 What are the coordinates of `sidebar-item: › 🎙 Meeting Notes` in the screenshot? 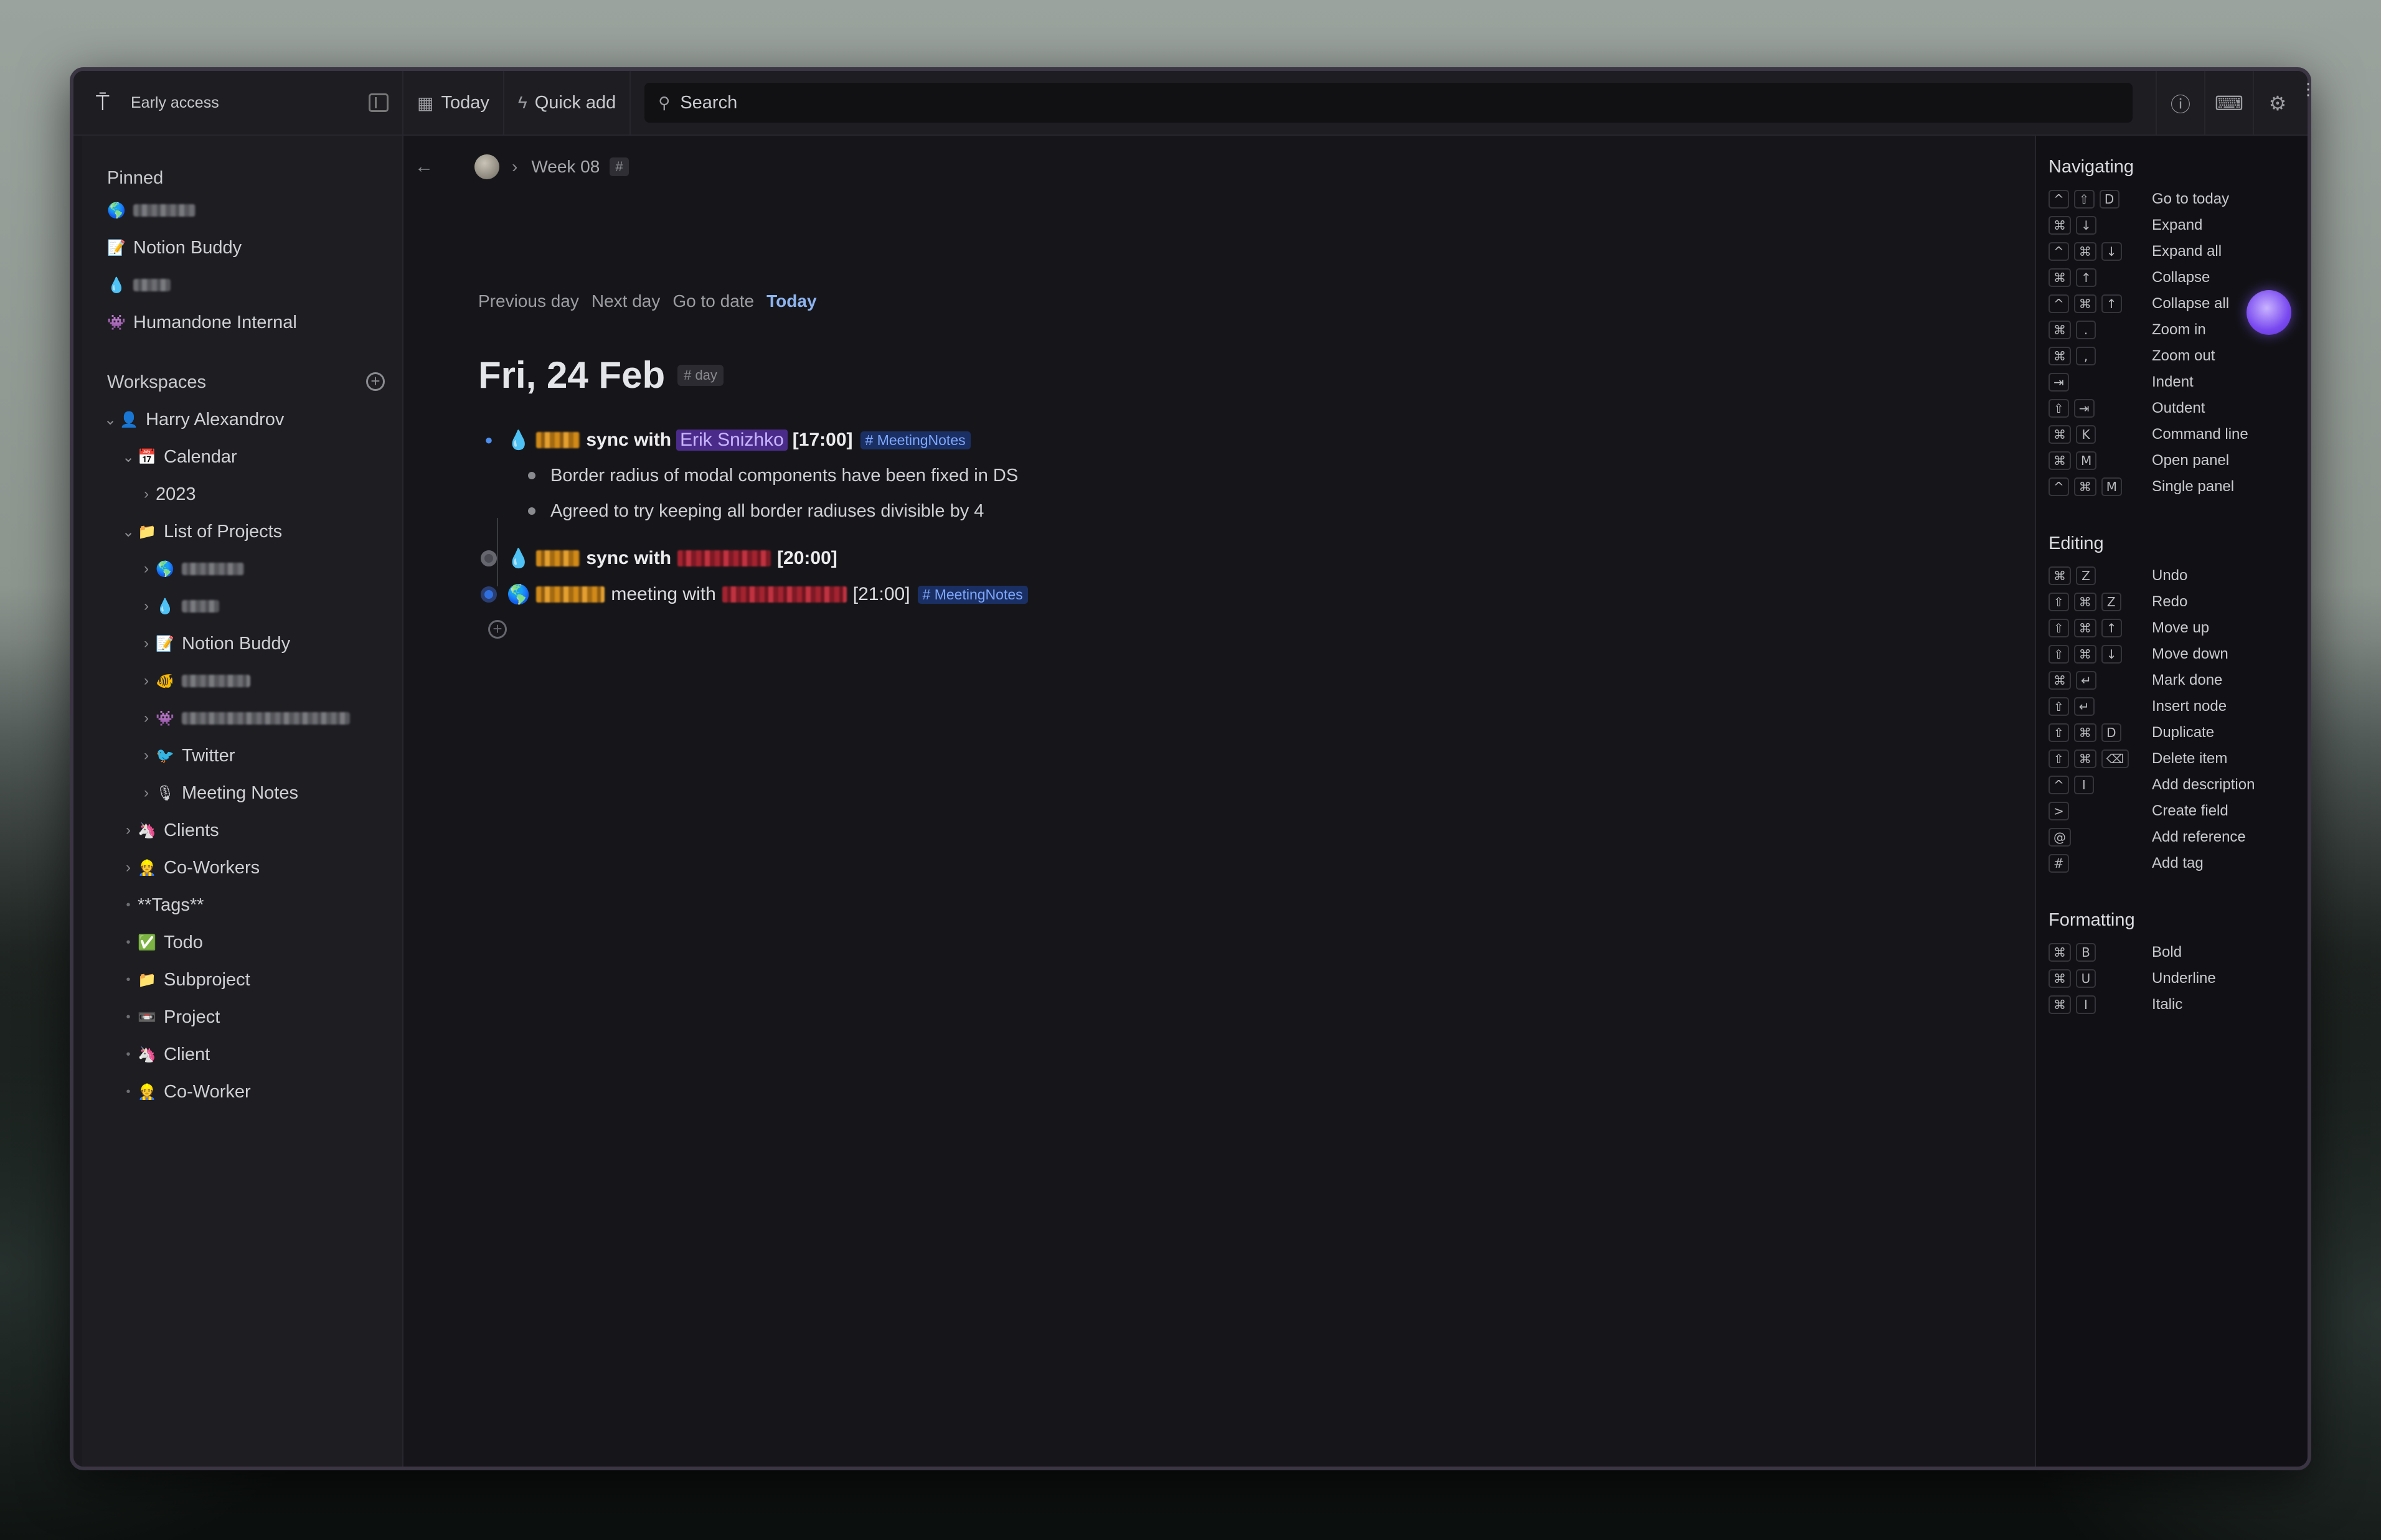 It's located at (242, 793).